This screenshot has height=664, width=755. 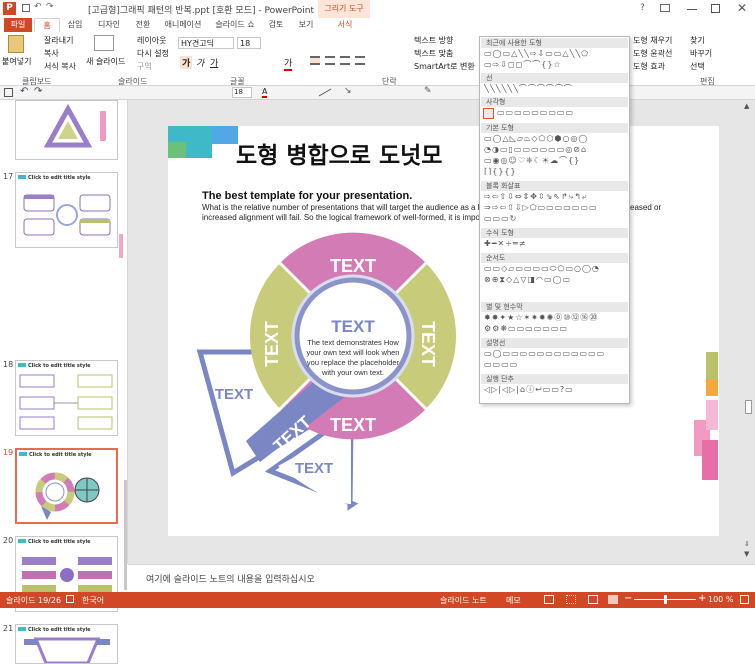 What do you see at coordinates (265, 92) in the screenshot?
I see `font-color-mini-icon: A` at bounding box center [265, 92].